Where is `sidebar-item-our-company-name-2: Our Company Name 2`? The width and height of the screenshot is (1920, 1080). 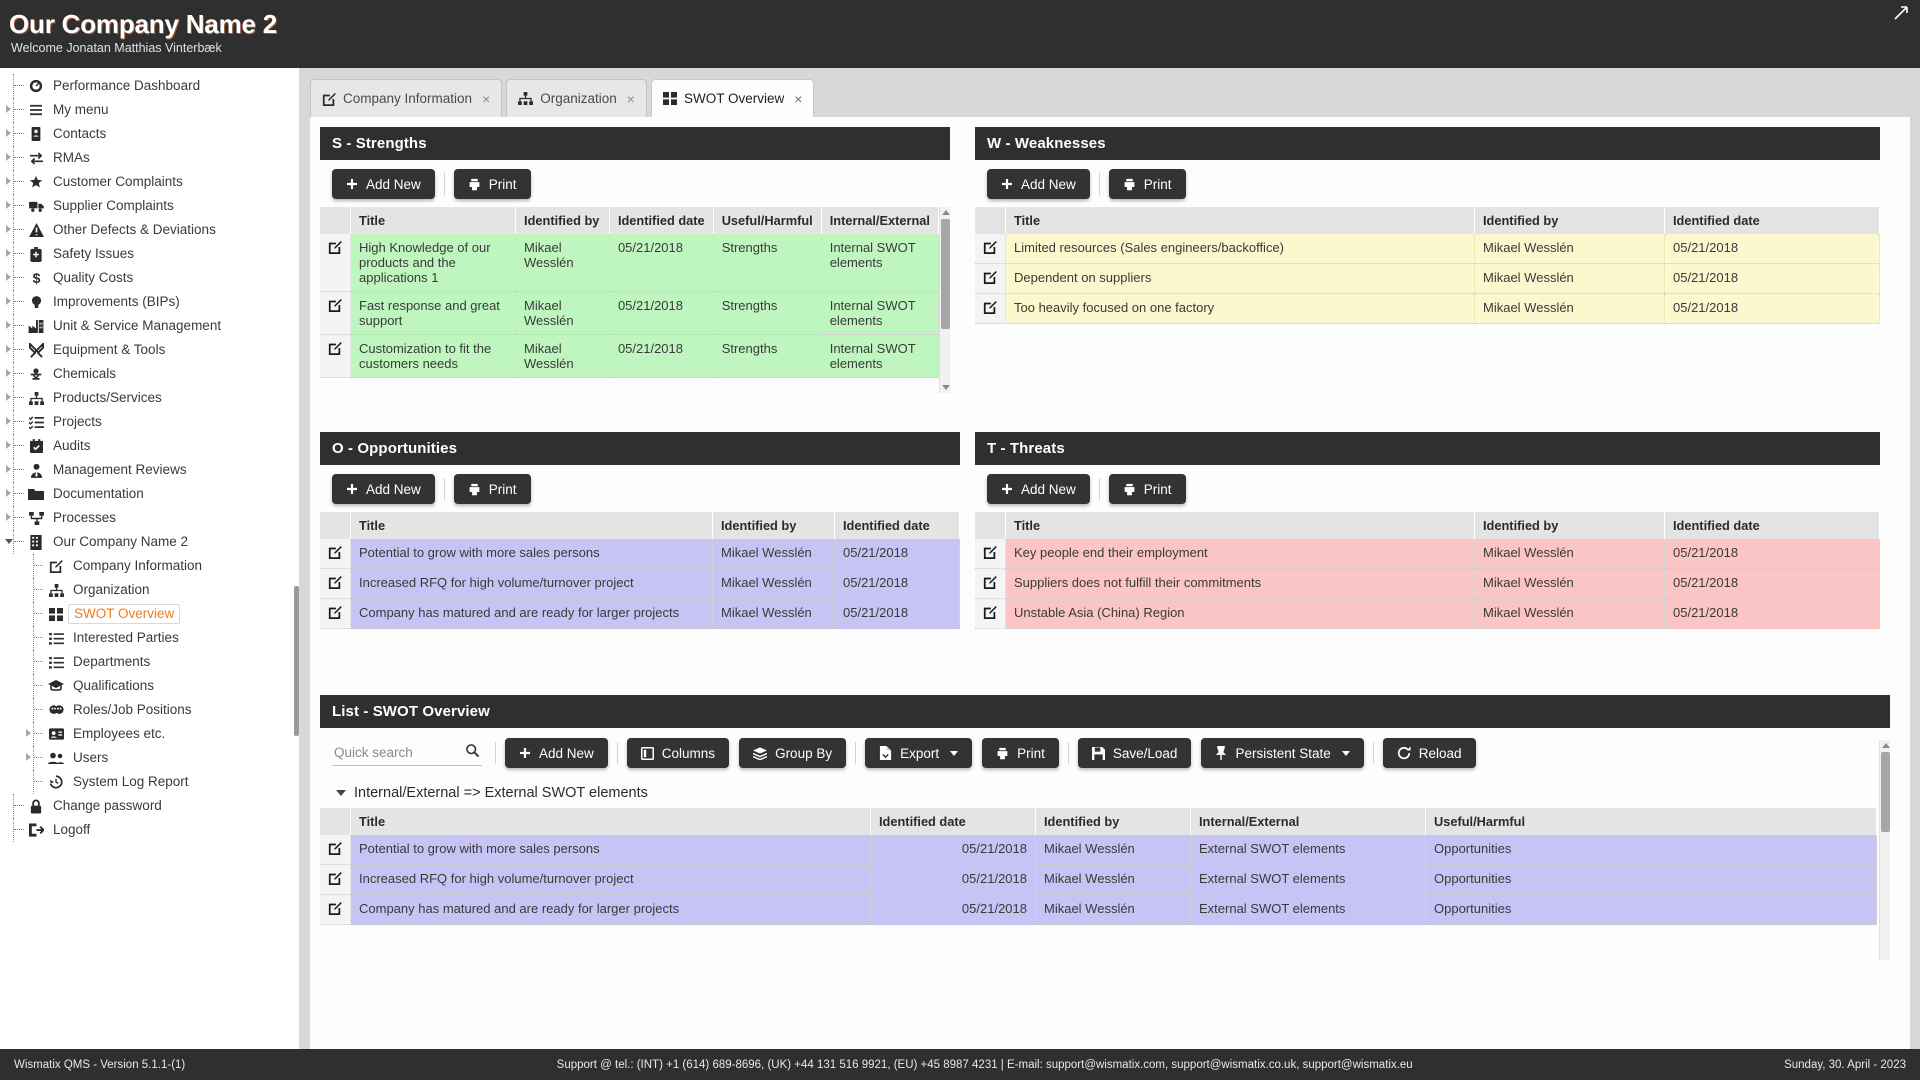 sidebar-item-our-company-name-2: Our Company Name 2 is located at coordinates (149, 542).